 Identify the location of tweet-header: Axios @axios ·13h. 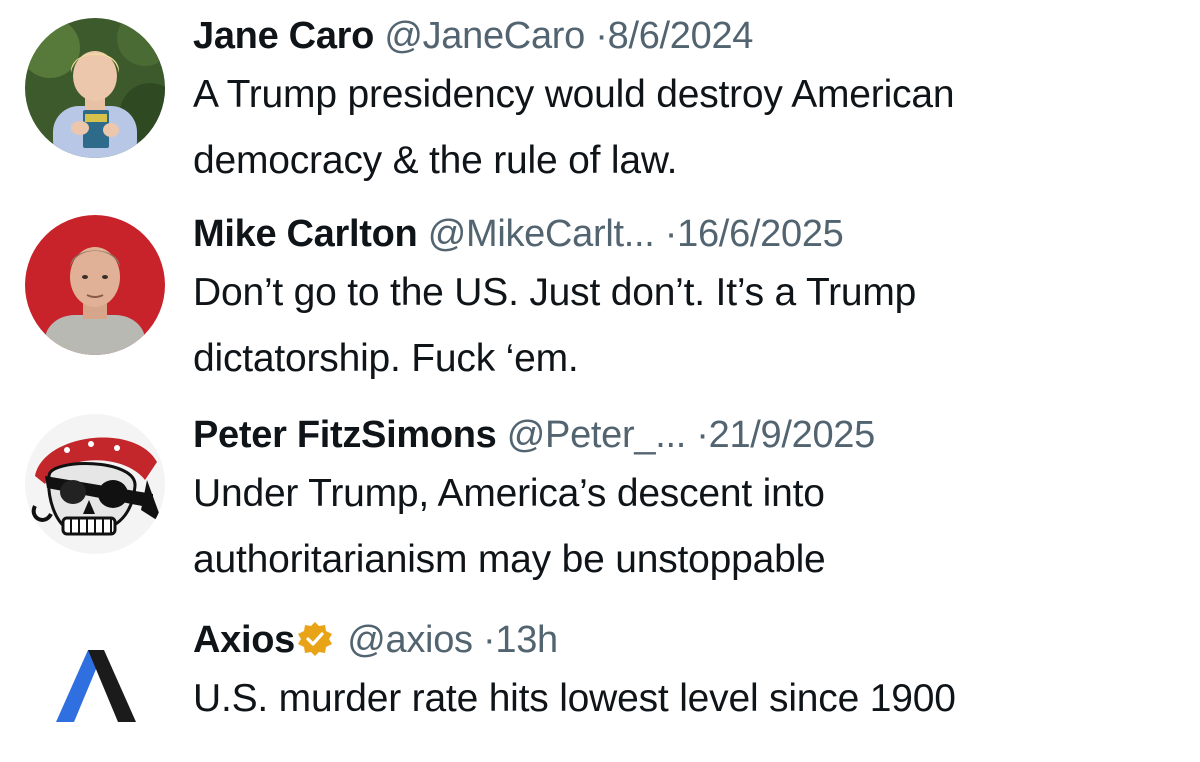
(681, 640).